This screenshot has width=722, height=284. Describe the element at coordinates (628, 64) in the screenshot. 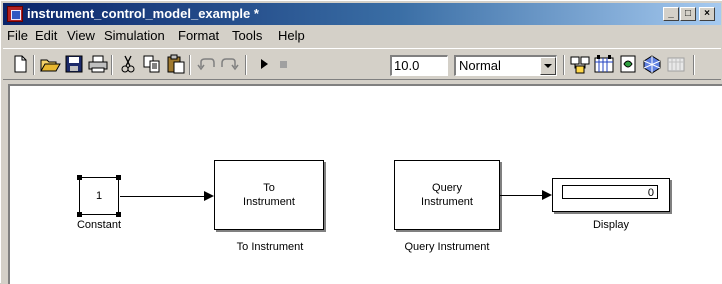

I see `library-browser-icon` at that location.